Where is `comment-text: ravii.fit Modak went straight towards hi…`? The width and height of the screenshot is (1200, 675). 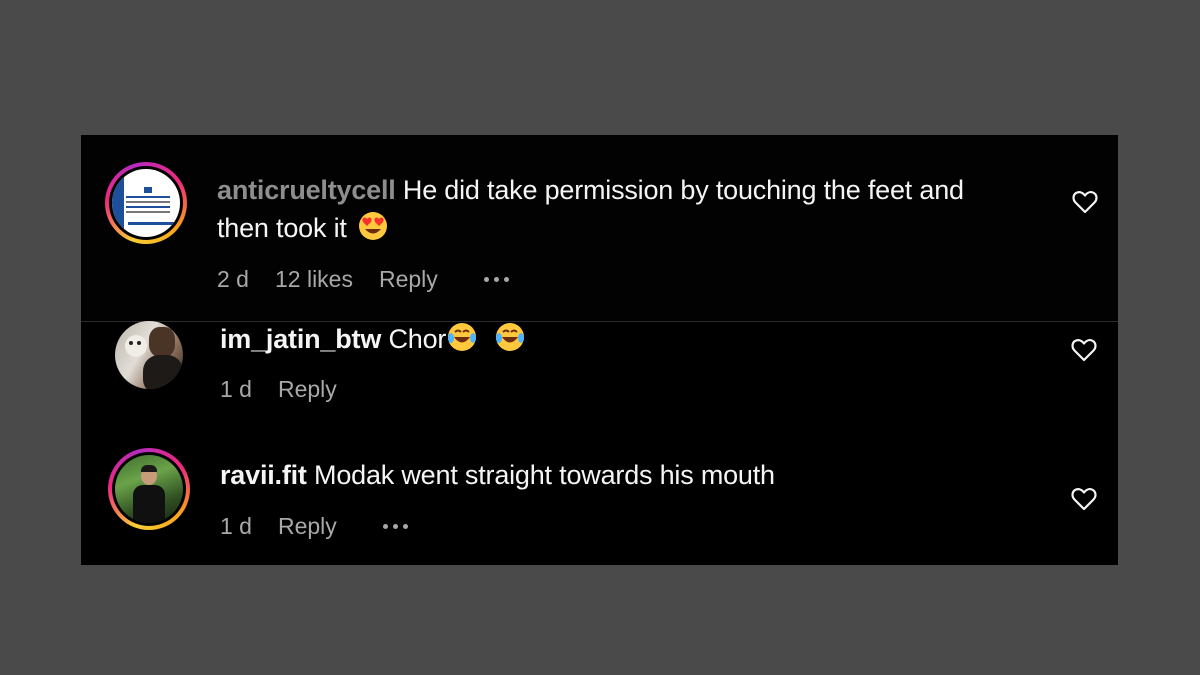 comment-text: ravii.fit Modak went straight towards hi… is located at coordinates (650, 475).